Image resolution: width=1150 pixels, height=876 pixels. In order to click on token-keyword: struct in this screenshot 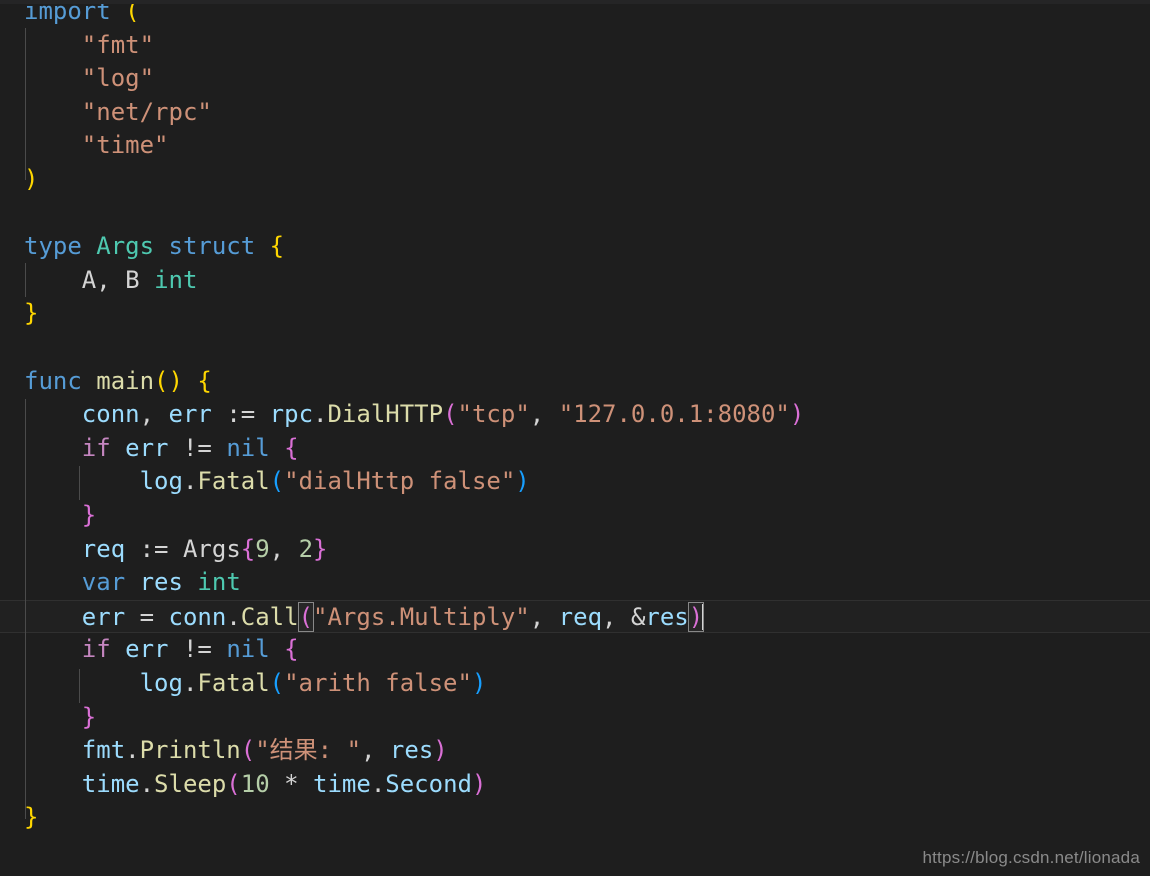, I will do `click(212, 246)`.